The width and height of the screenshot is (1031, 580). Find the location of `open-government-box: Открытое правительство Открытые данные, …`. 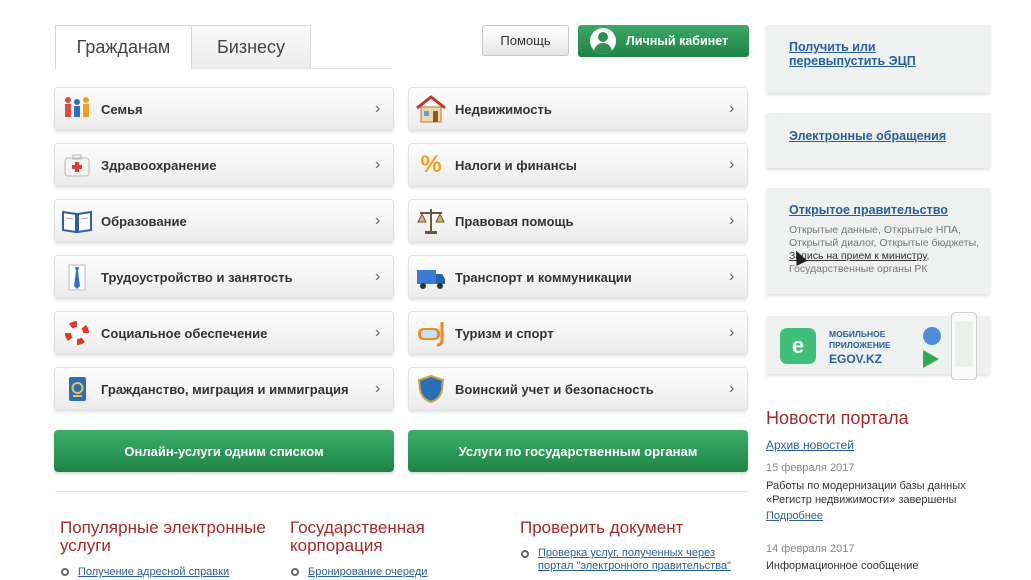

open-government-box: Открытое правительство Открытые данные, … is located at coordinates (878, 241).